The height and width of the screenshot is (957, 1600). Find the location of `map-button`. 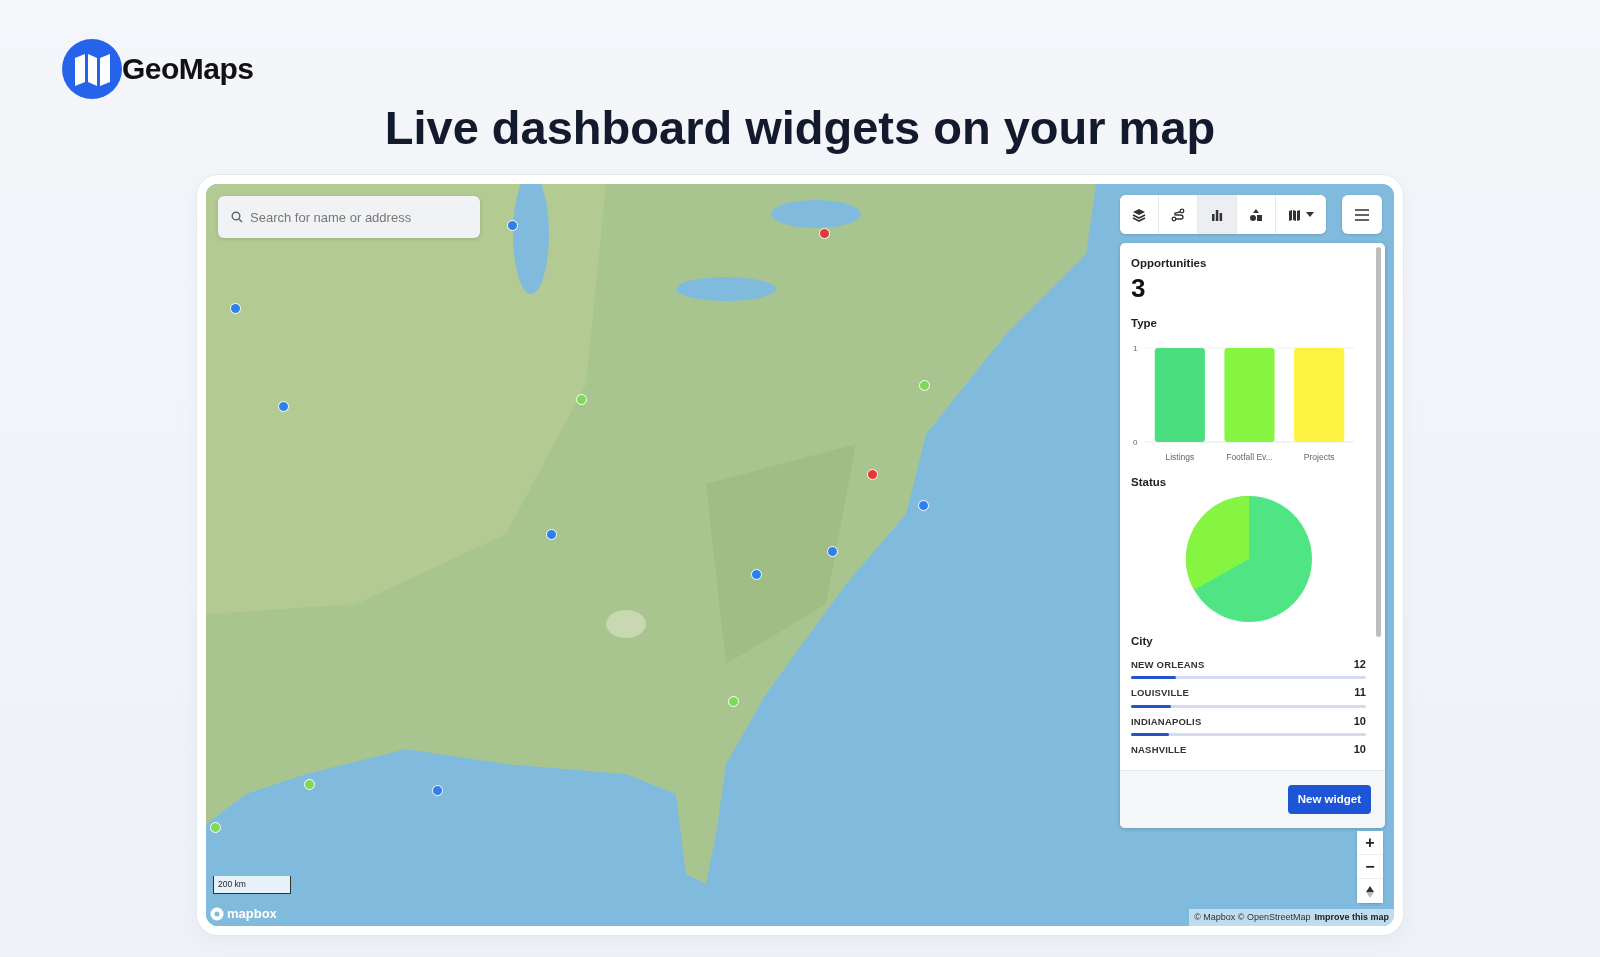

map-button is located at coordinates (1301, 214).